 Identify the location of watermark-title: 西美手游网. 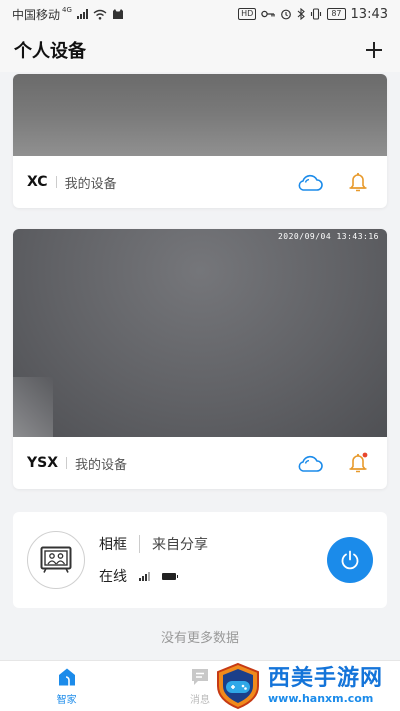
(326, 678).